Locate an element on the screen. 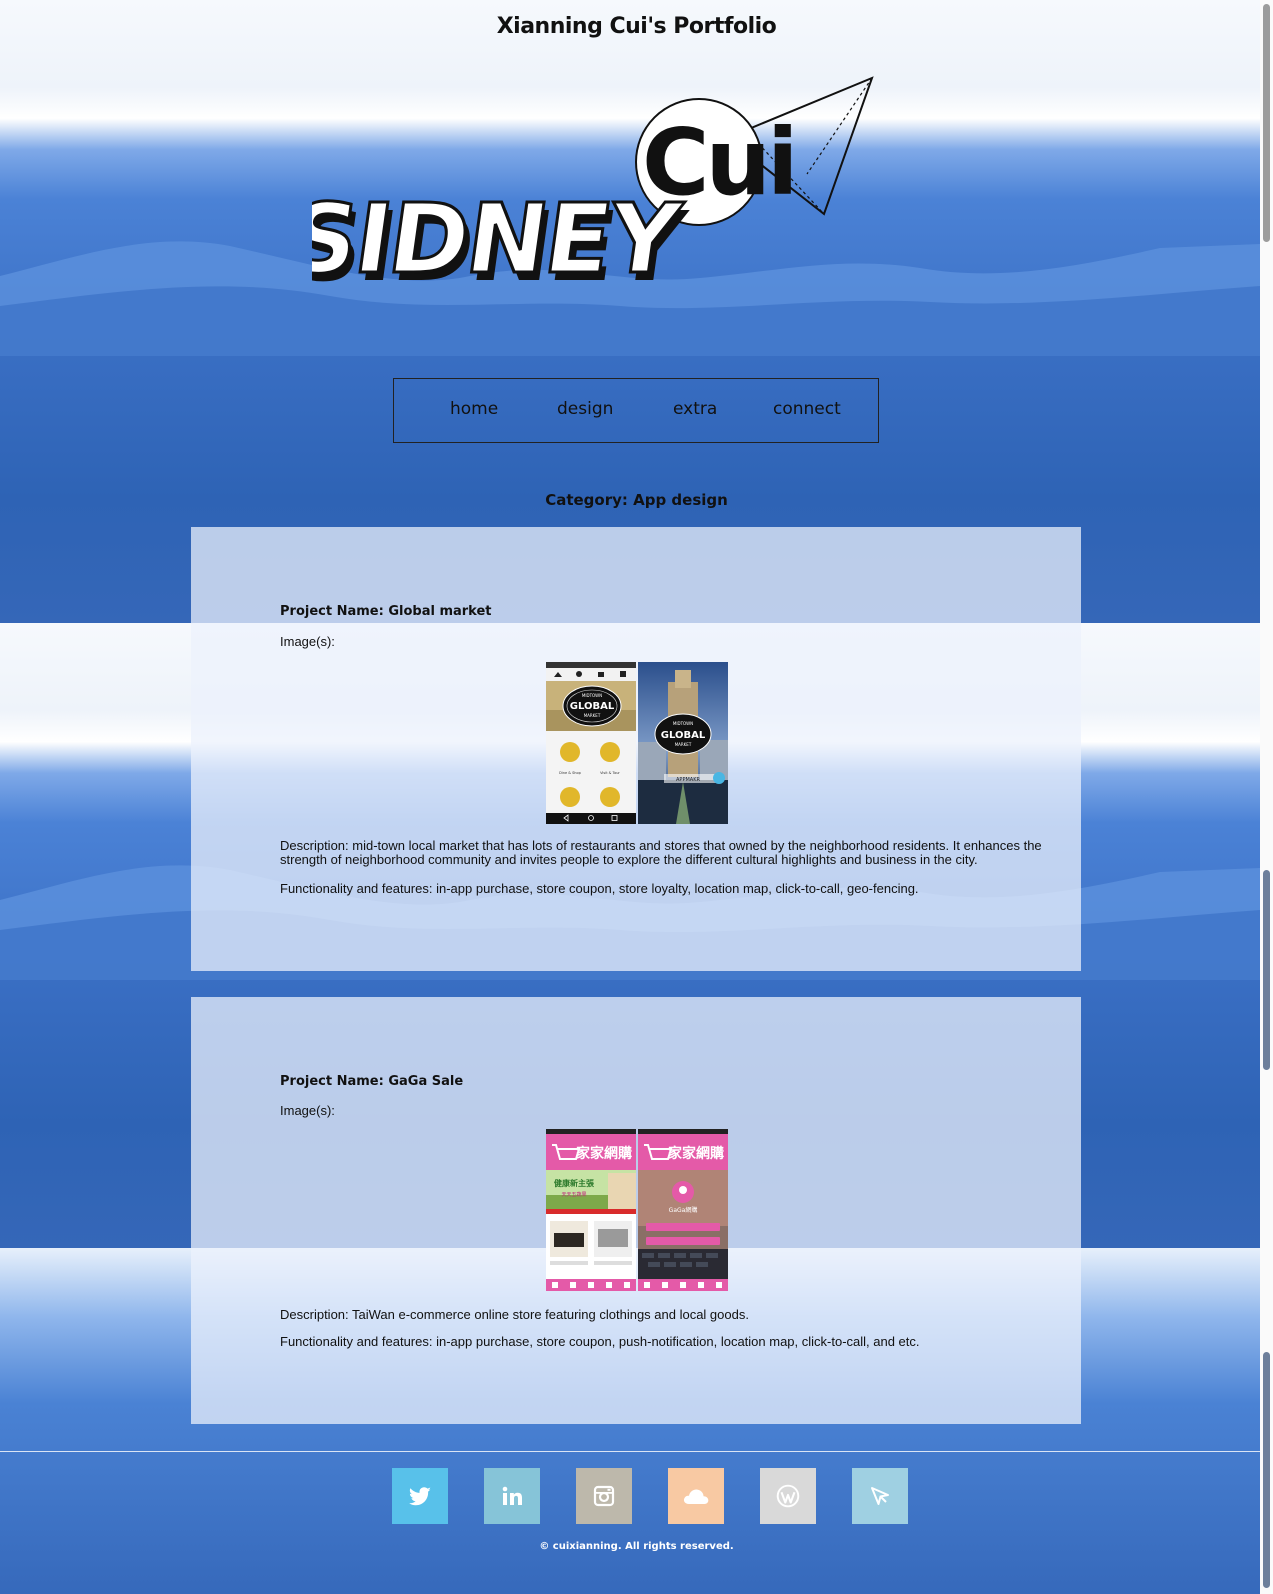  instagram-icon is located at coordinates (604, 1496).